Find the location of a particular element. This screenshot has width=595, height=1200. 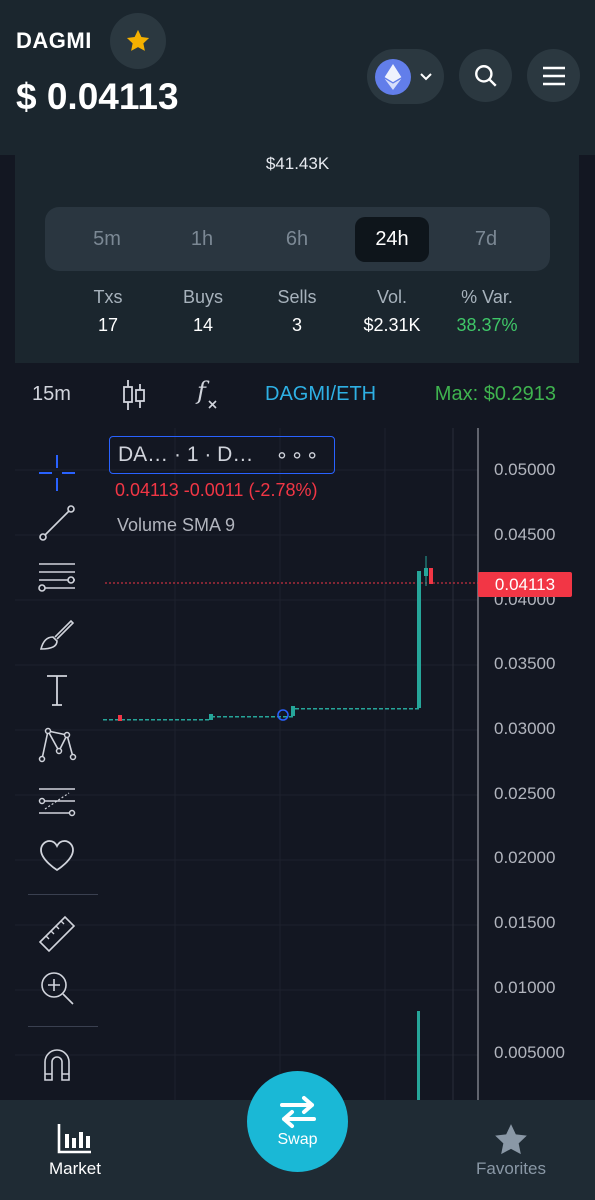

hamburger-menu-icon is located at coordinates (553, 75).